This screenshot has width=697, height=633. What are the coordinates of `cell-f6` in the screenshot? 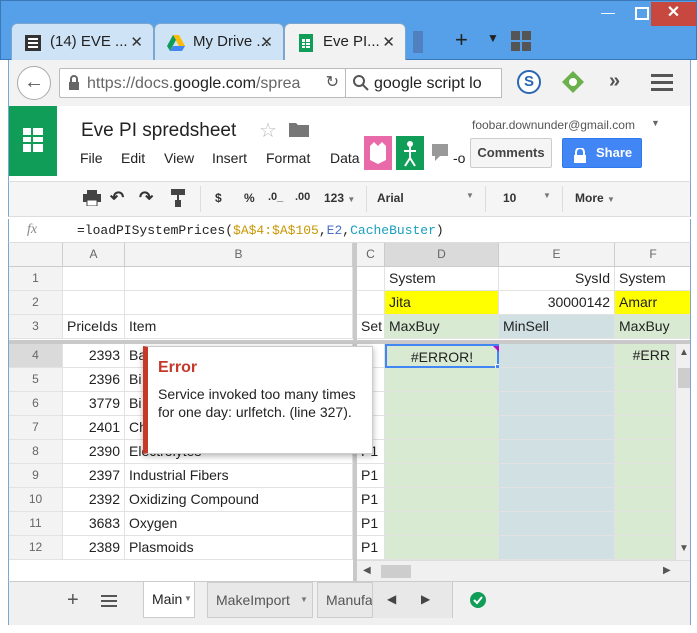 It's located at (645, 404).